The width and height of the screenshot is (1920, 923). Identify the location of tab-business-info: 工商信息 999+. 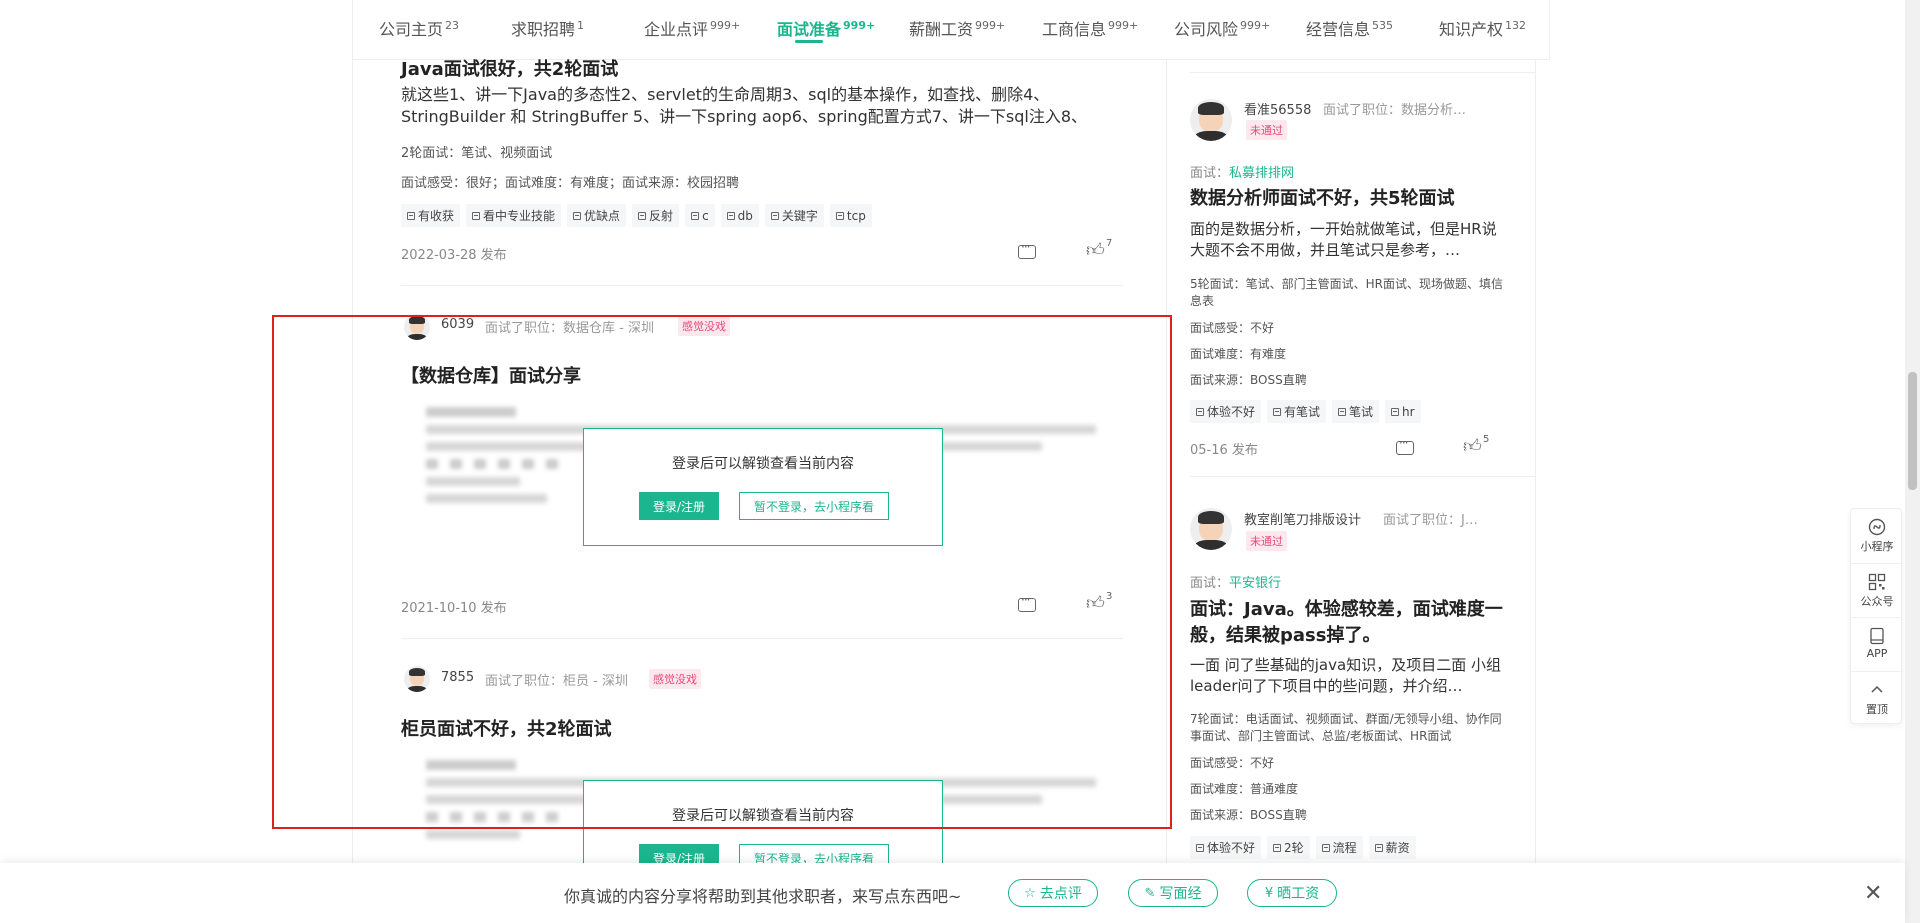
(1090, 28).